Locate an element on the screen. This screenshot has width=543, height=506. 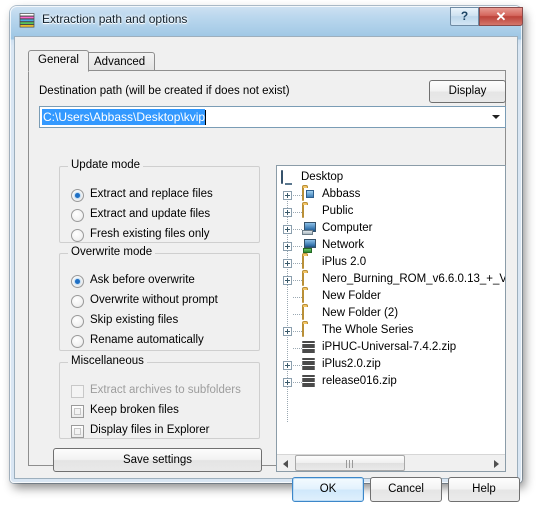
tab-general: General is located at coordinates (58, 61).